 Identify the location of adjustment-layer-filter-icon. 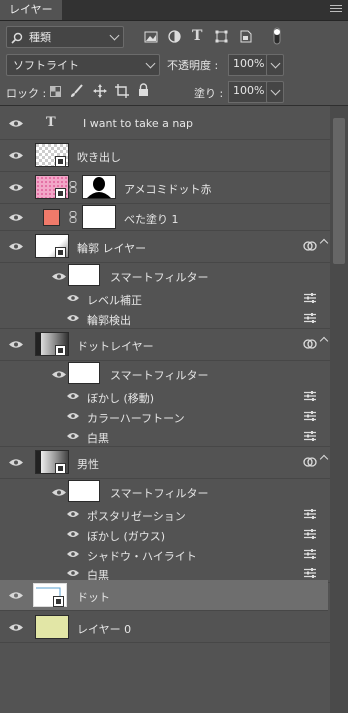
(174, 36).